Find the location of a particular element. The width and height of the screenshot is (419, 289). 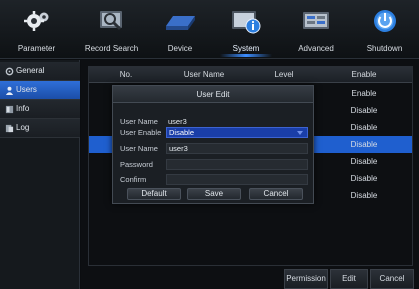

sidebar-item-info: Info is located at coordinates (40, 109).